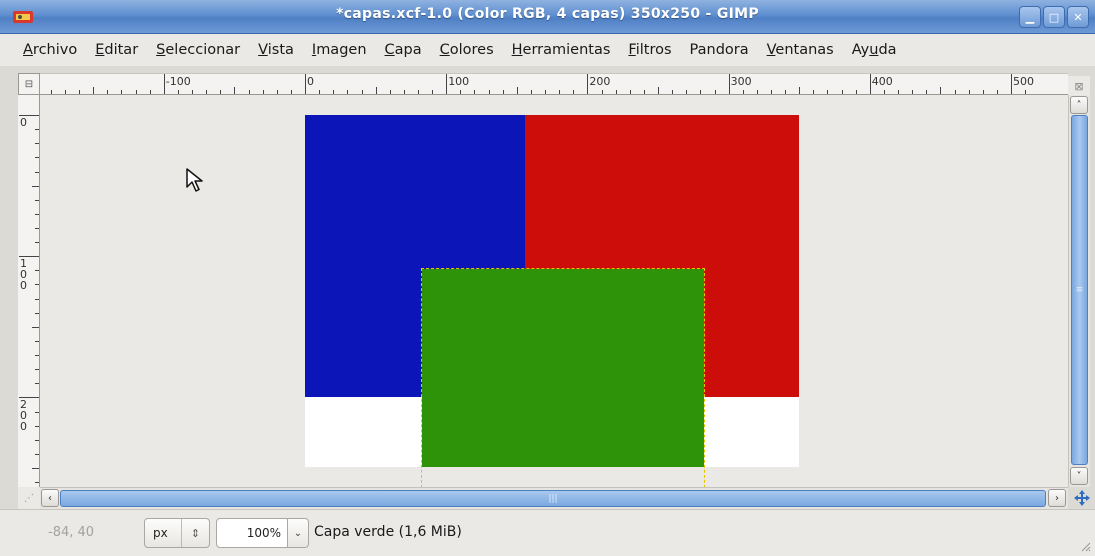  I want to click on menu-item-1: Editar, so click(116, 50).